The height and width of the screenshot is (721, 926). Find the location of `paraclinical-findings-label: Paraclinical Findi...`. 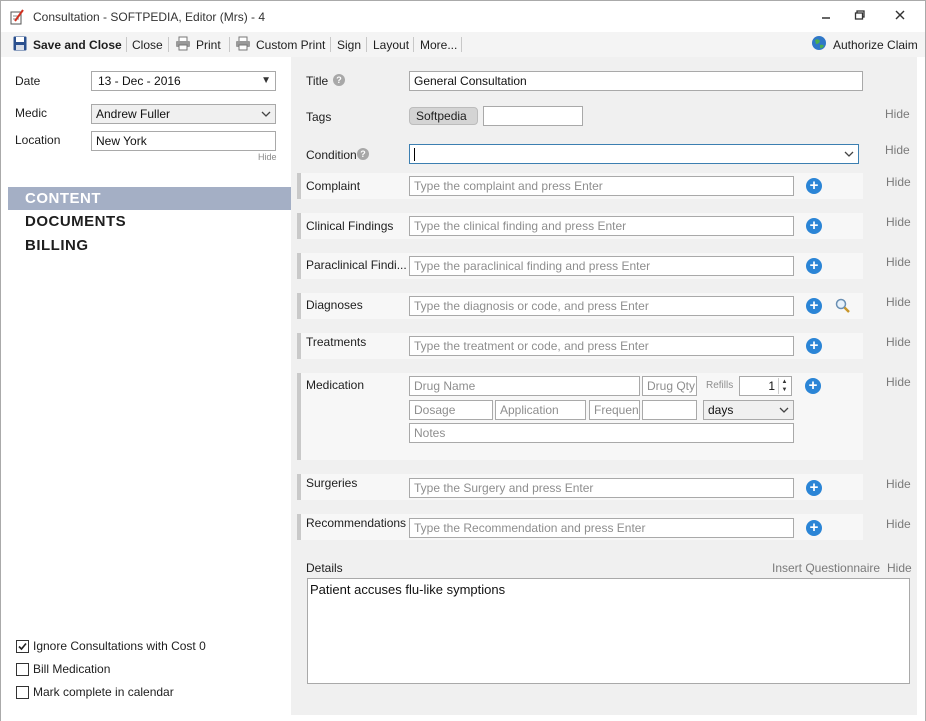

paraclinical-findings-label: Paraclinical Findi... is located at coordinates (356, 265).